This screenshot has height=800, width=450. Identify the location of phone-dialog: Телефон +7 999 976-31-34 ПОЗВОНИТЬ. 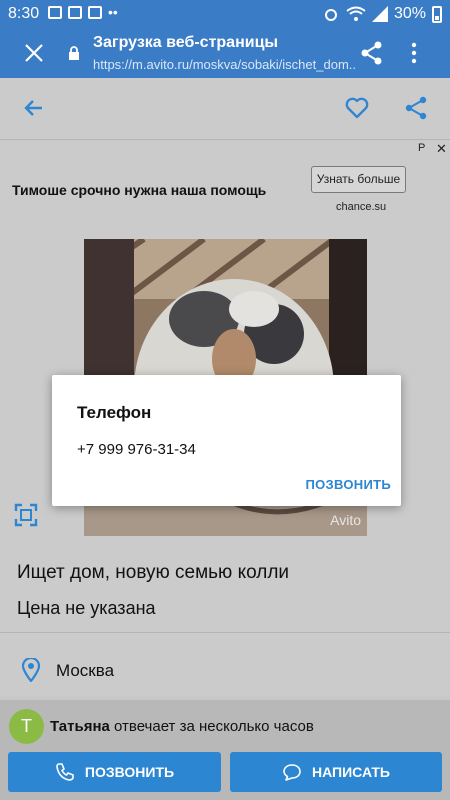
(226, 440).